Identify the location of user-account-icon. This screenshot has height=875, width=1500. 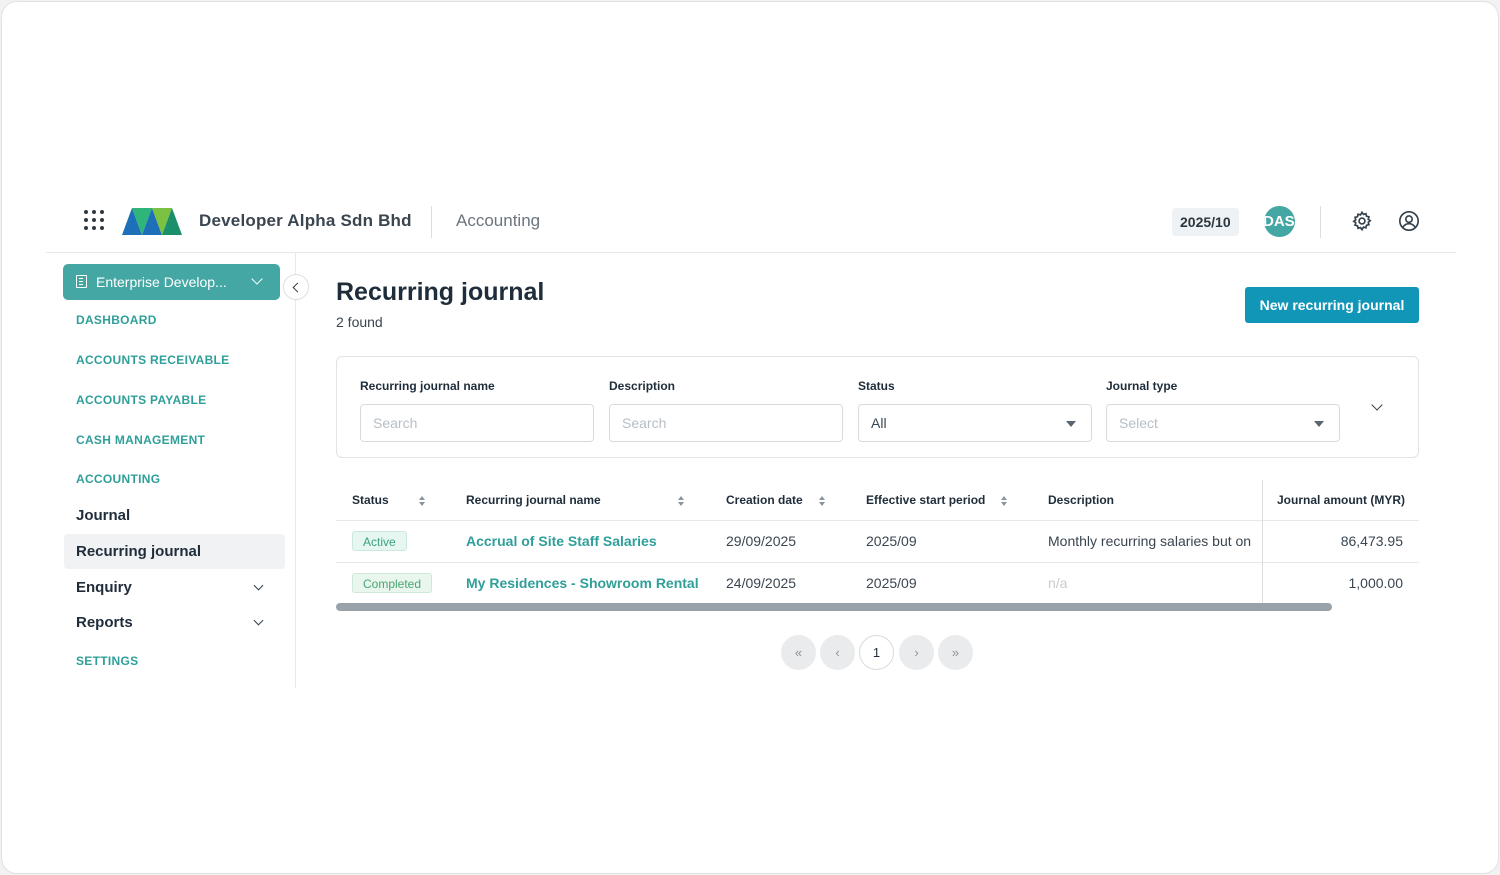
(1409, 221).